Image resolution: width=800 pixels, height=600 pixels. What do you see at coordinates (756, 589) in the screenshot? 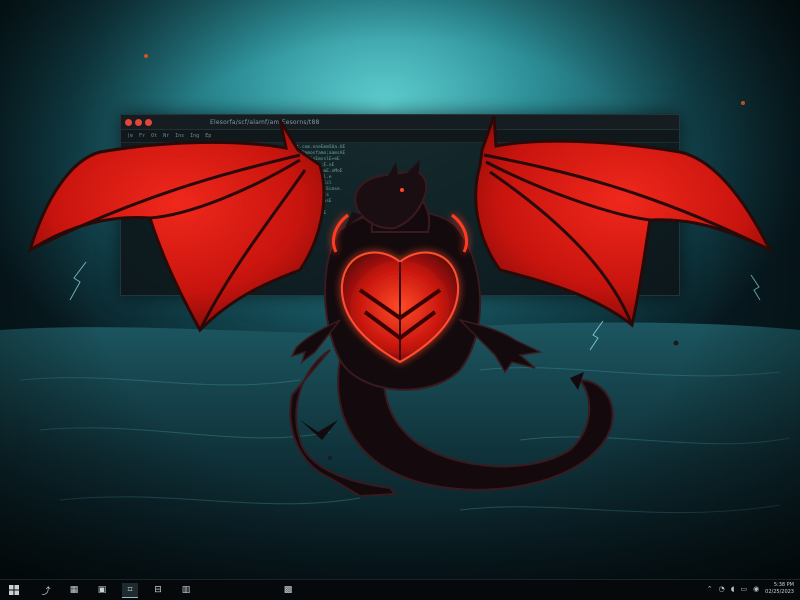
I see `notification-icon: ◉` at bounding box center [756, 589].